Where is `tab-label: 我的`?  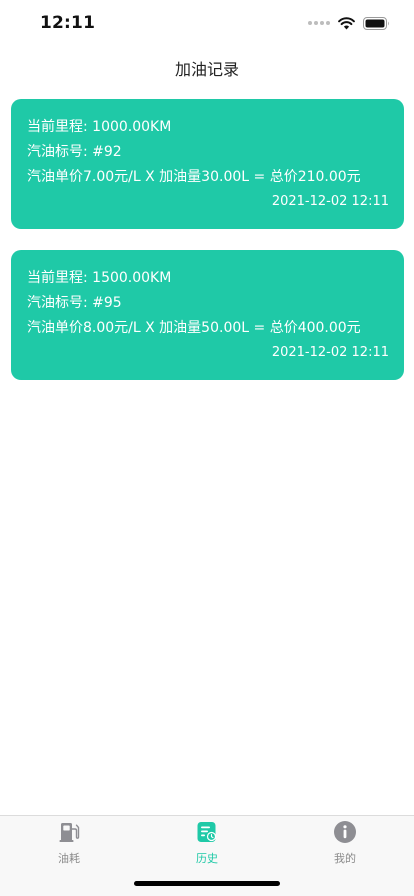 tab-label: 我的 is located at coordinates (345, 858).